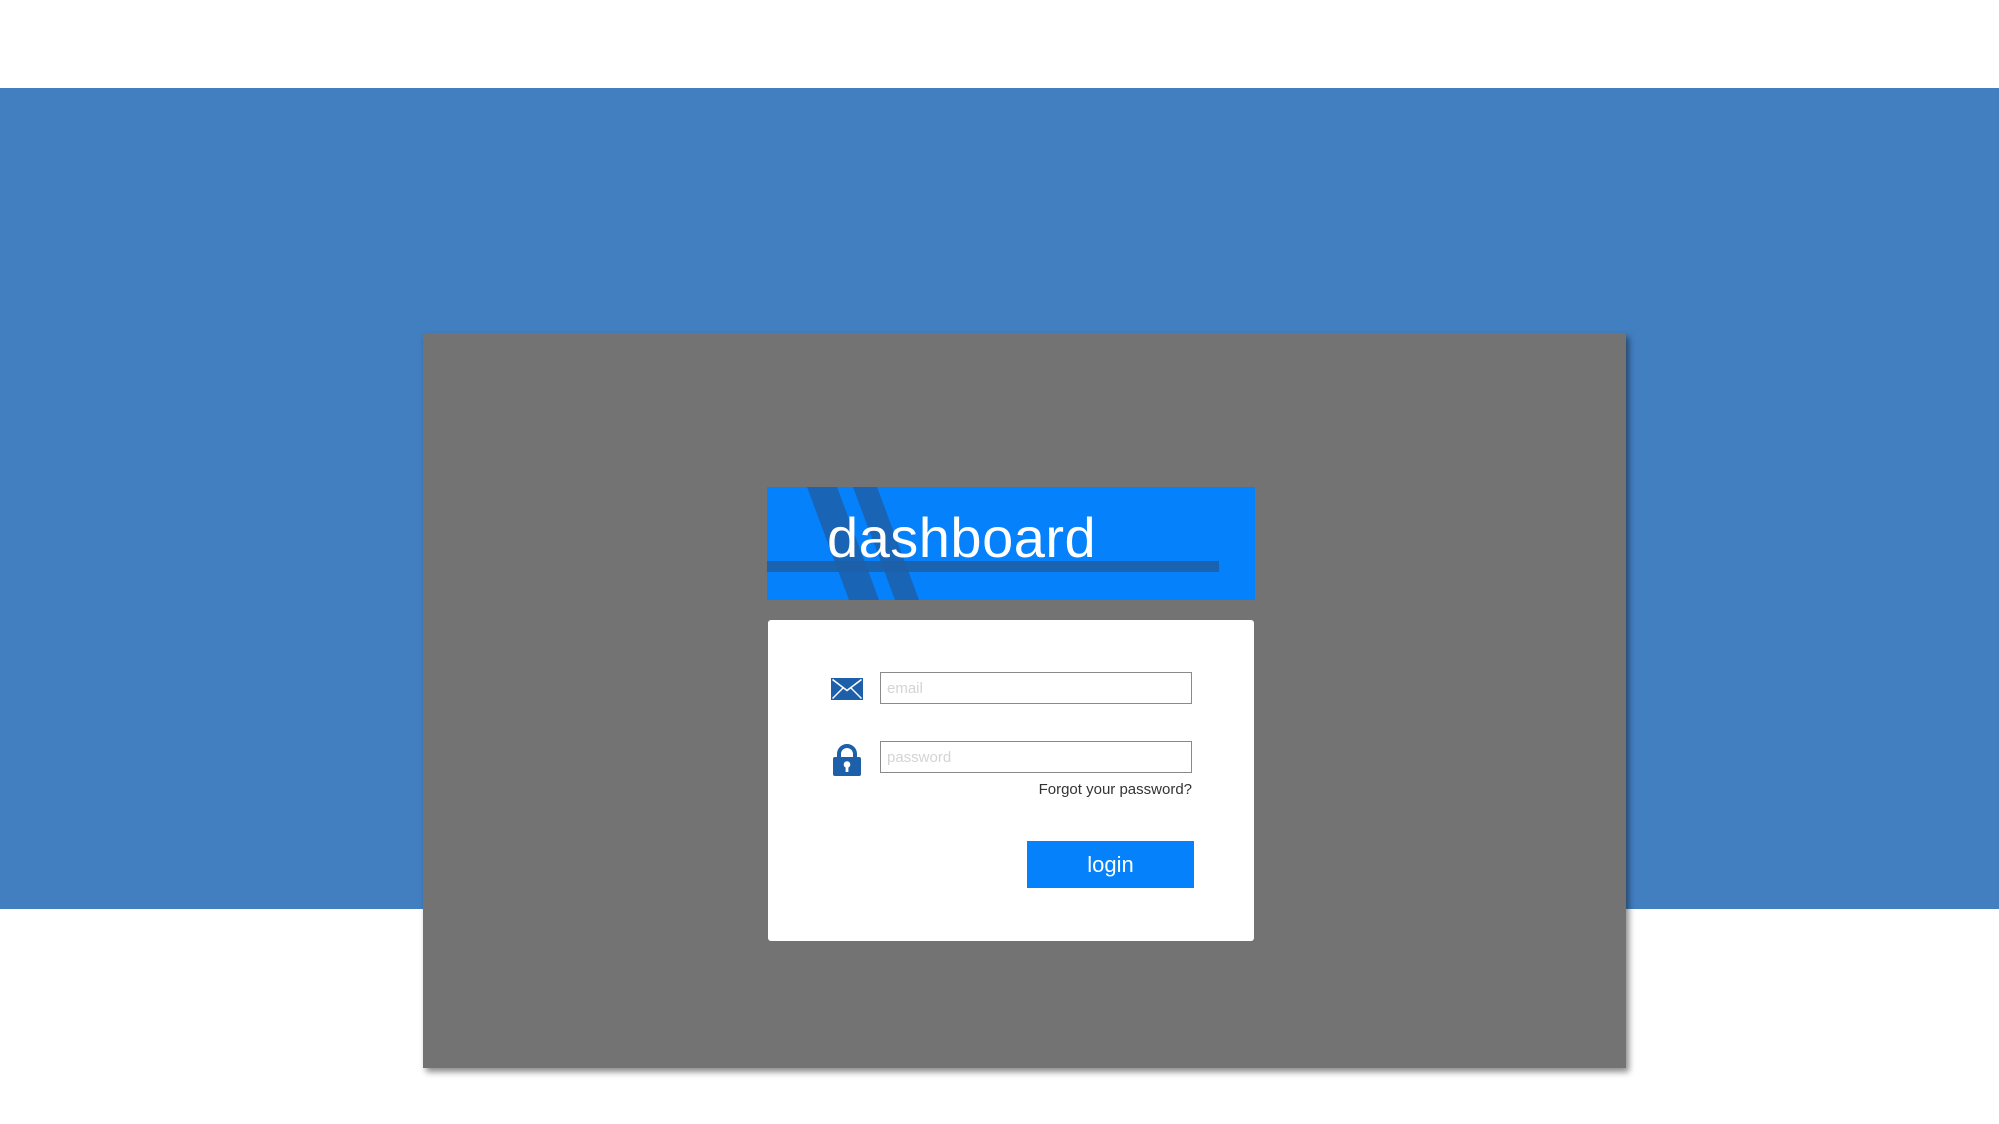  I want to click on login-card: Forgot your password? login, so click(1011, 780).